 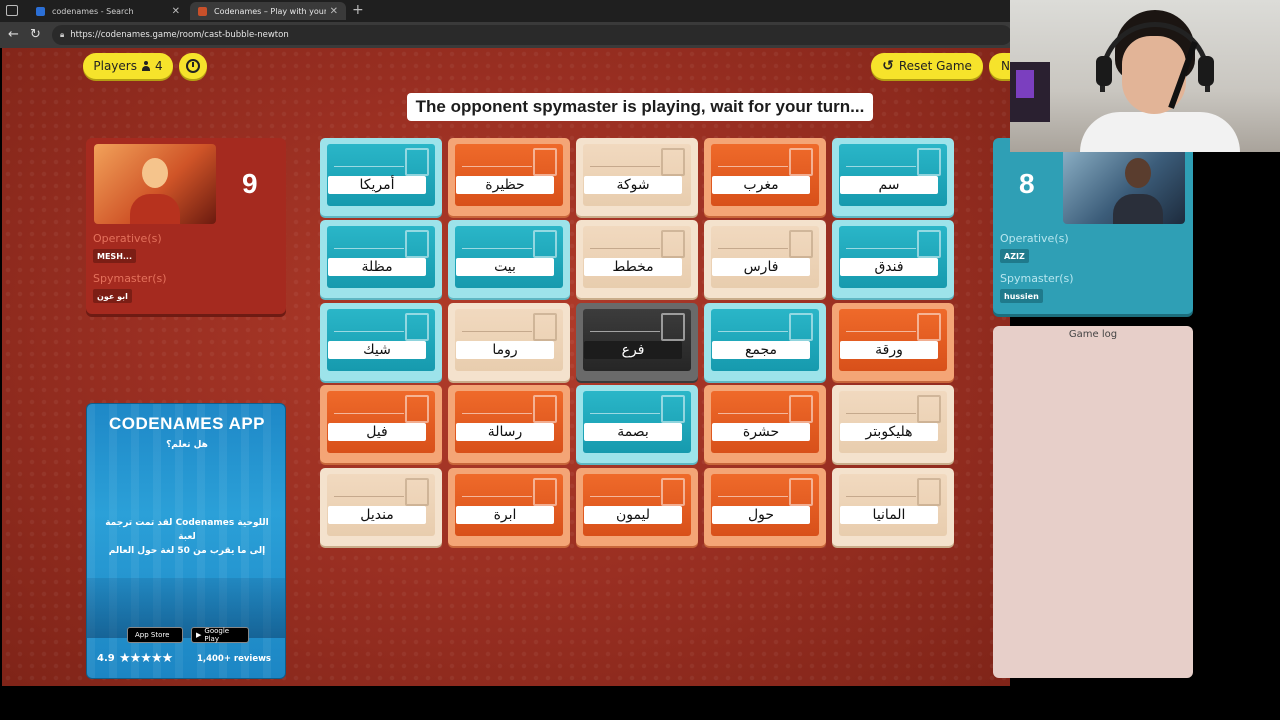 I want to click on back-arrow-icon: ←, so click(x=13, y=34).